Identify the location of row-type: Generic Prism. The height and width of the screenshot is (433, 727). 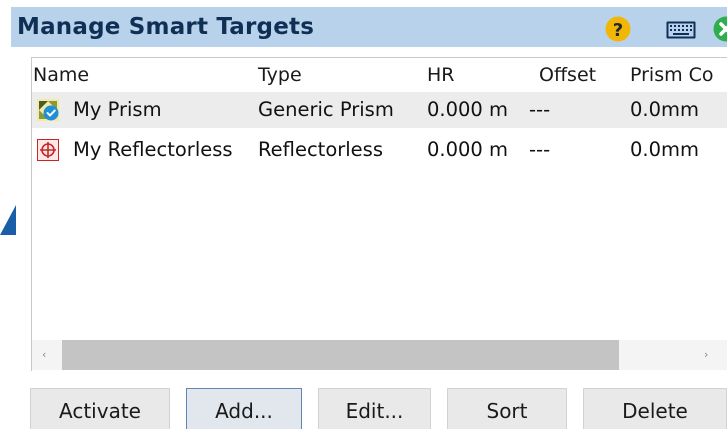
(326, 110).